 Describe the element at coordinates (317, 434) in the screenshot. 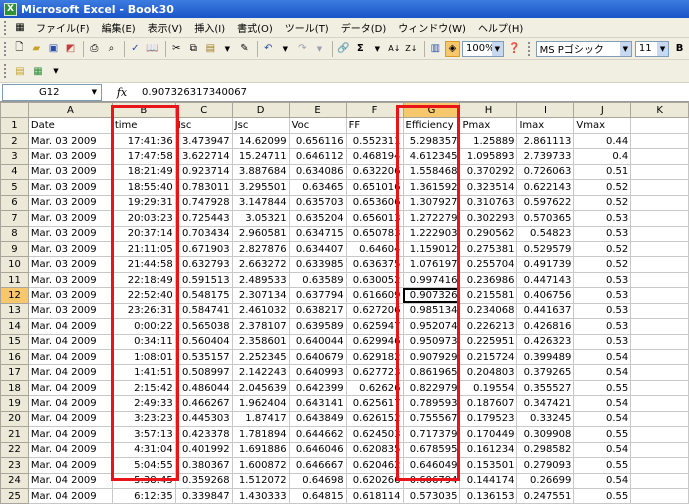

I see `data-cell: 0.644662` at that location.